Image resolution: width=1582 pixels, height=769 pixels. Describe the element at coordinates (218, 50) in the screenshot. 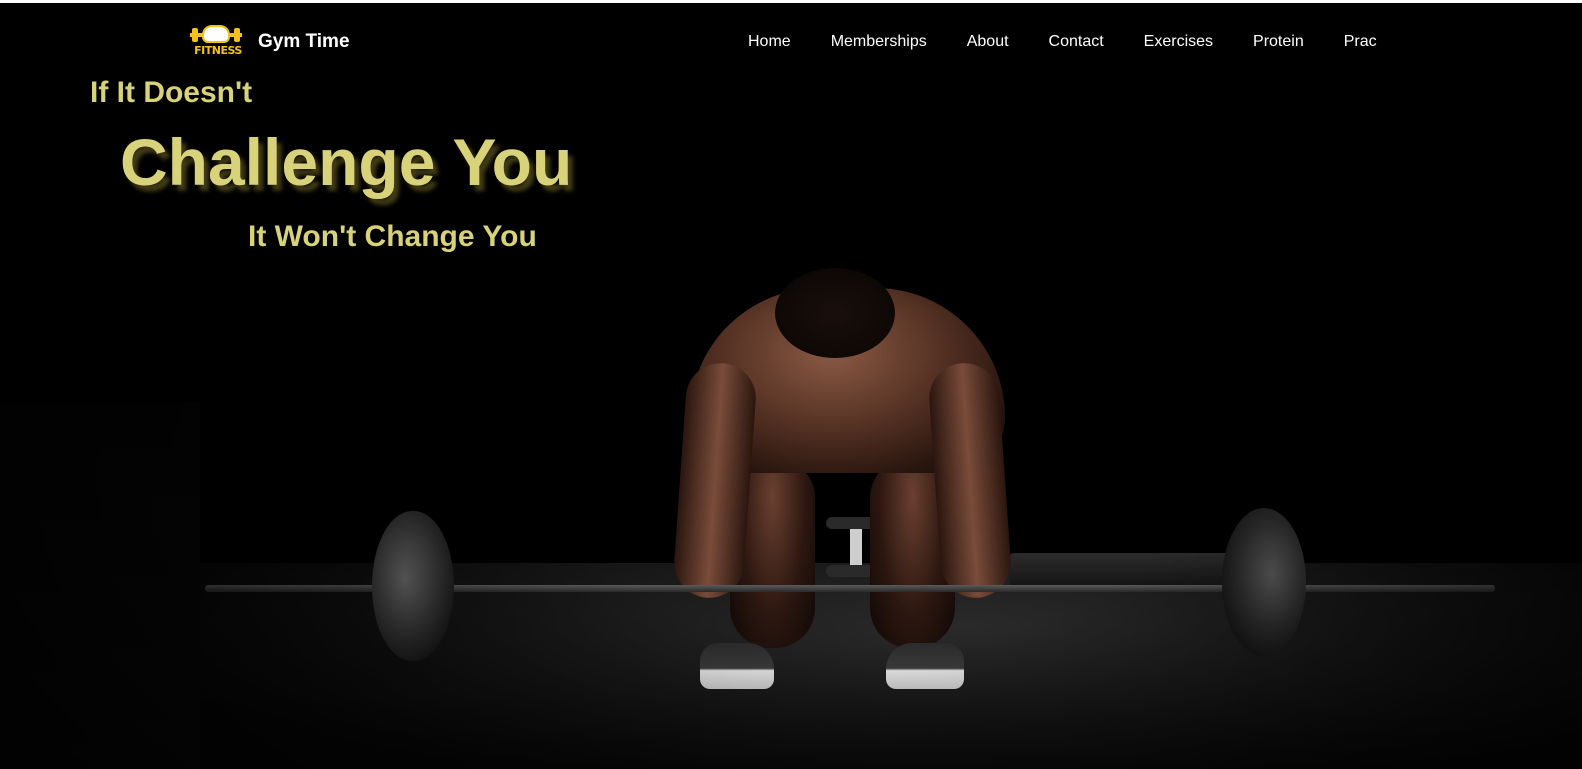

I see `logo-text: FITNESS` at that location.